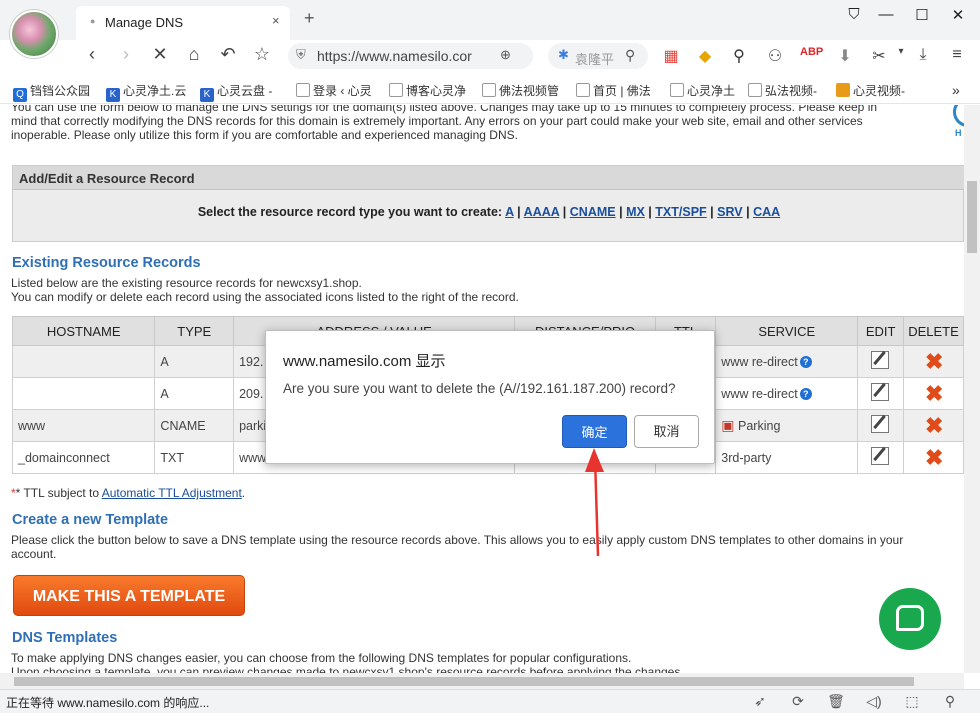 The width and height of the screenshot is (980, 713). Describe the element at coordinates (958, 15) in the screenshot. I see `window-close-icon: ✕` at that location.